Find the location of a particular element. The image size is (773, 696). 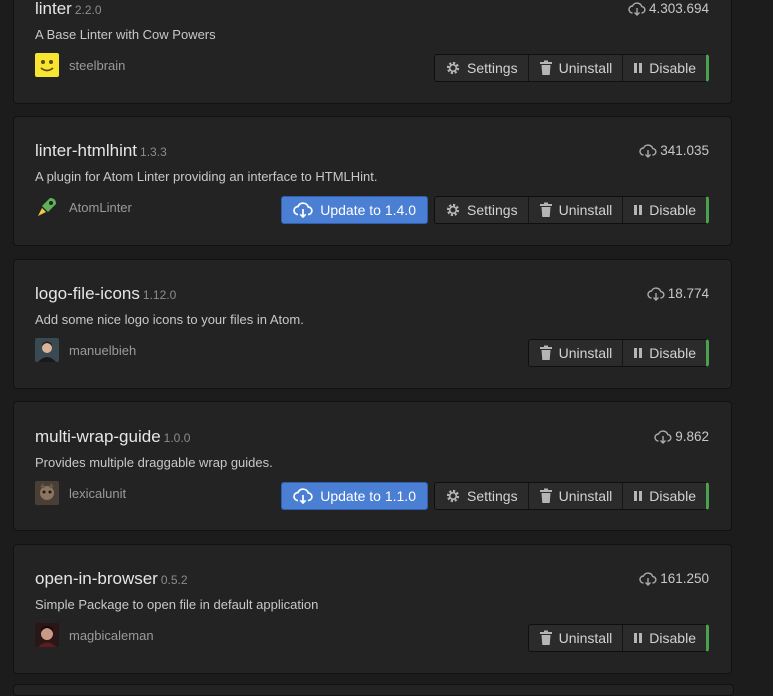

download-count: 161.250 is located at coordinates (674, 578).